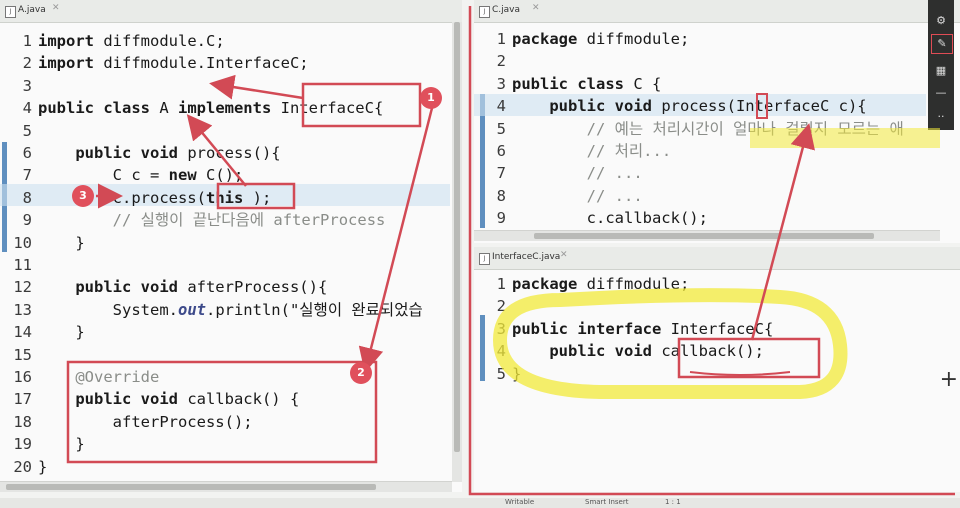 This screenshot has width=960, height=508. What do you see at coordinates (431, 98) in the screenshot?
I see `annotation-badge-1: 1` at bounding box center [431, 98].